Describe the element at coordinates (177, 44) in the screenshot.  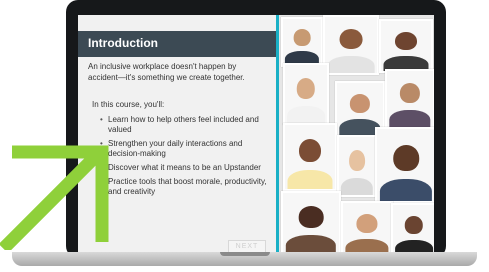
I see `slide-title-bar: Introduction` at that location.